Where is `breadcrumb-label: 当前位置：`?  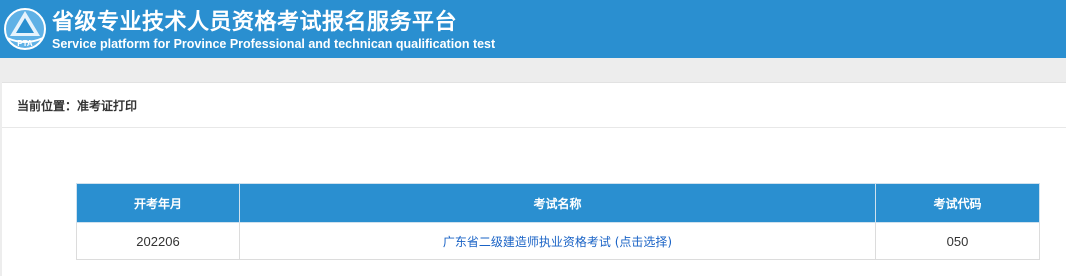 breadcrumb-label: 当前位置： is located at coordinates (47, 106).